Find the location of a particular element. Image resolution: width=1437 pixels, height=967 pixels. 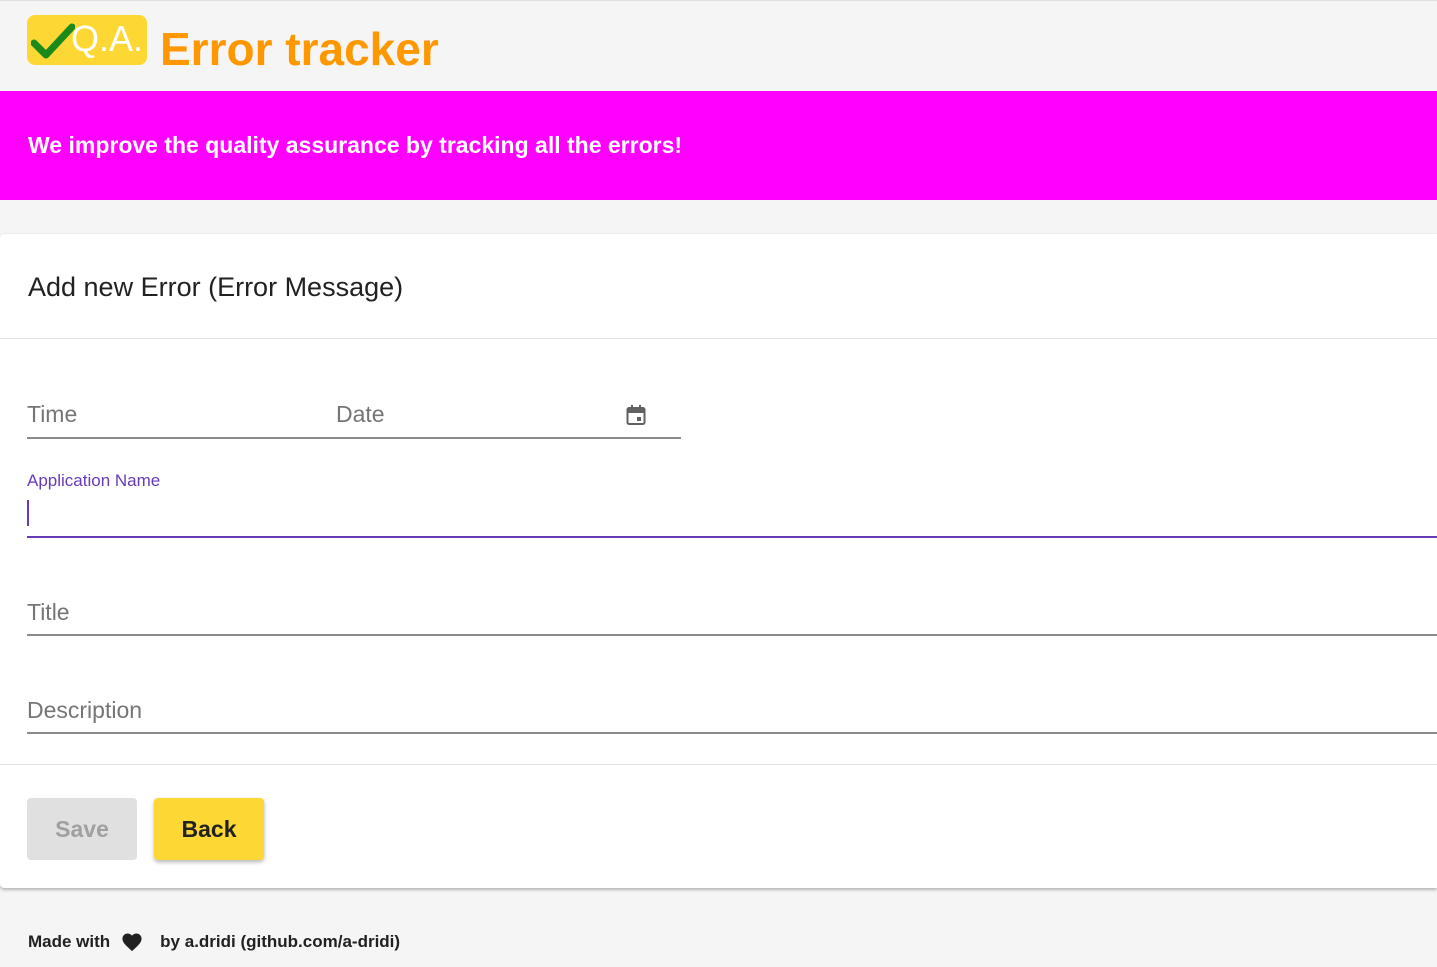

form-actions-divider is located at coordinates (718, 764).